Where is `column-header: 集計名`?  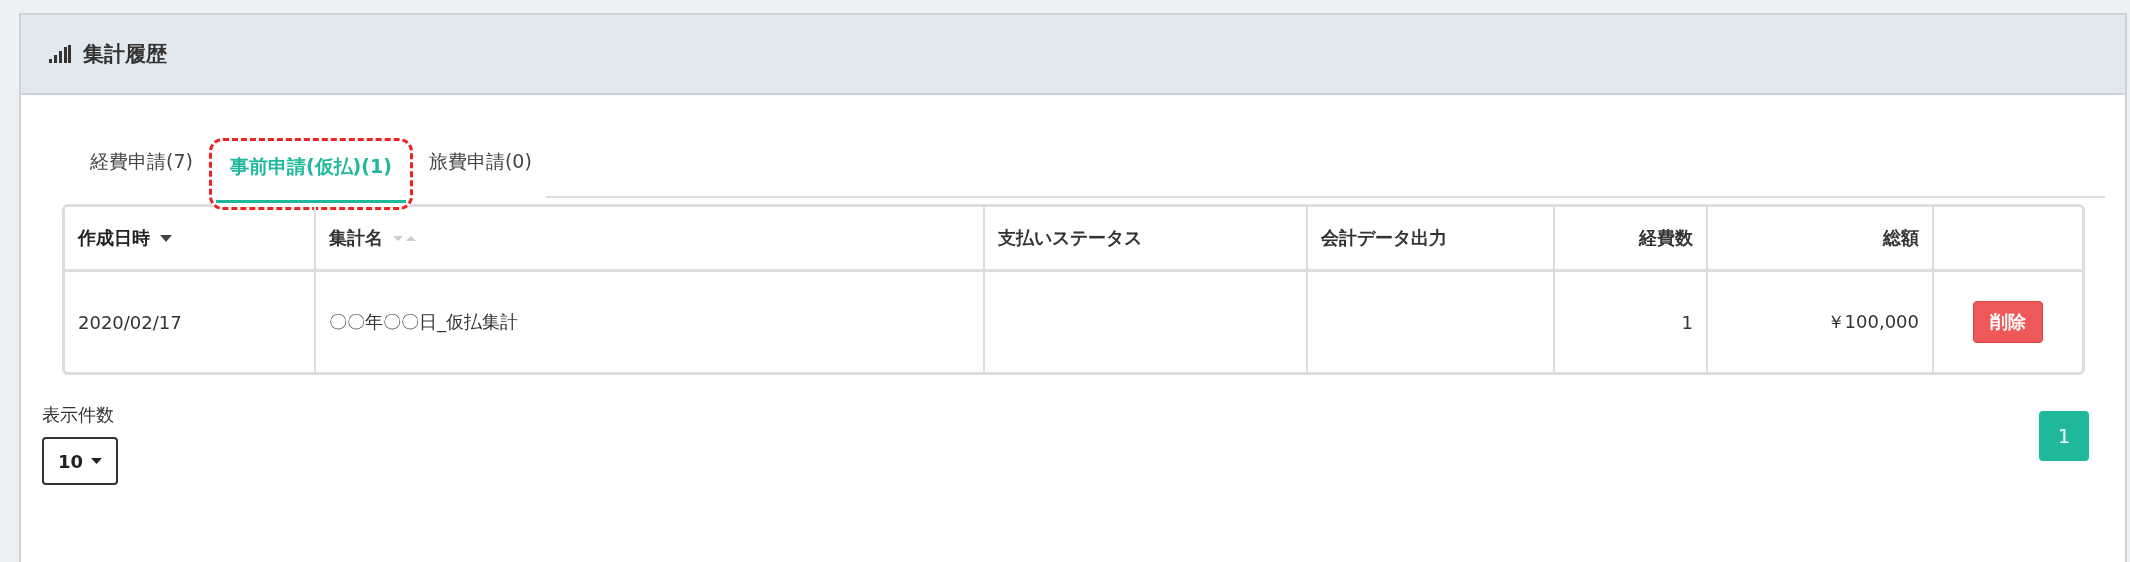 column-header: 集計名 is located at coordinates (356, 238).